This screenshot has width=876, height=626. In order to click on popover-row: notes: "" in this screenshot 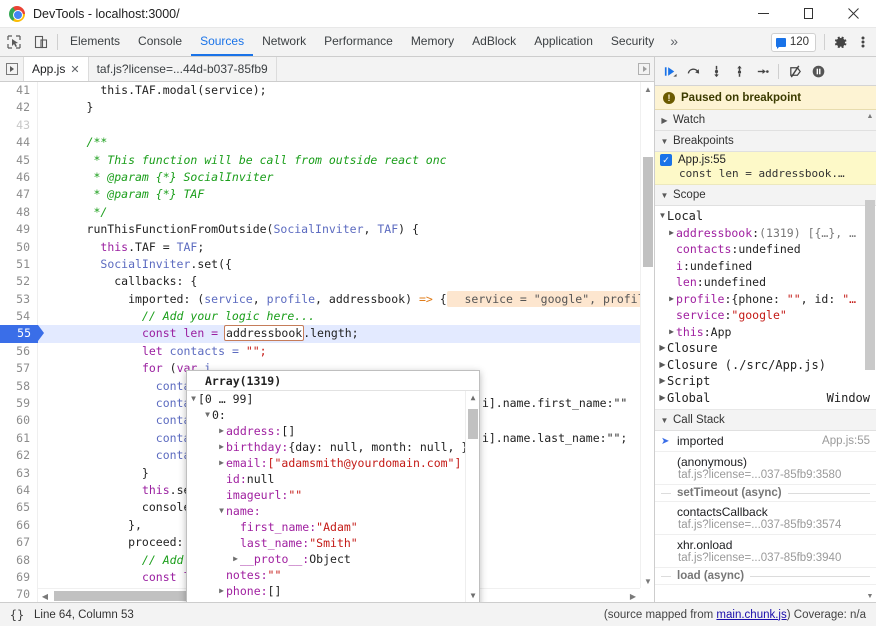, I will do `click(326, 575)`.